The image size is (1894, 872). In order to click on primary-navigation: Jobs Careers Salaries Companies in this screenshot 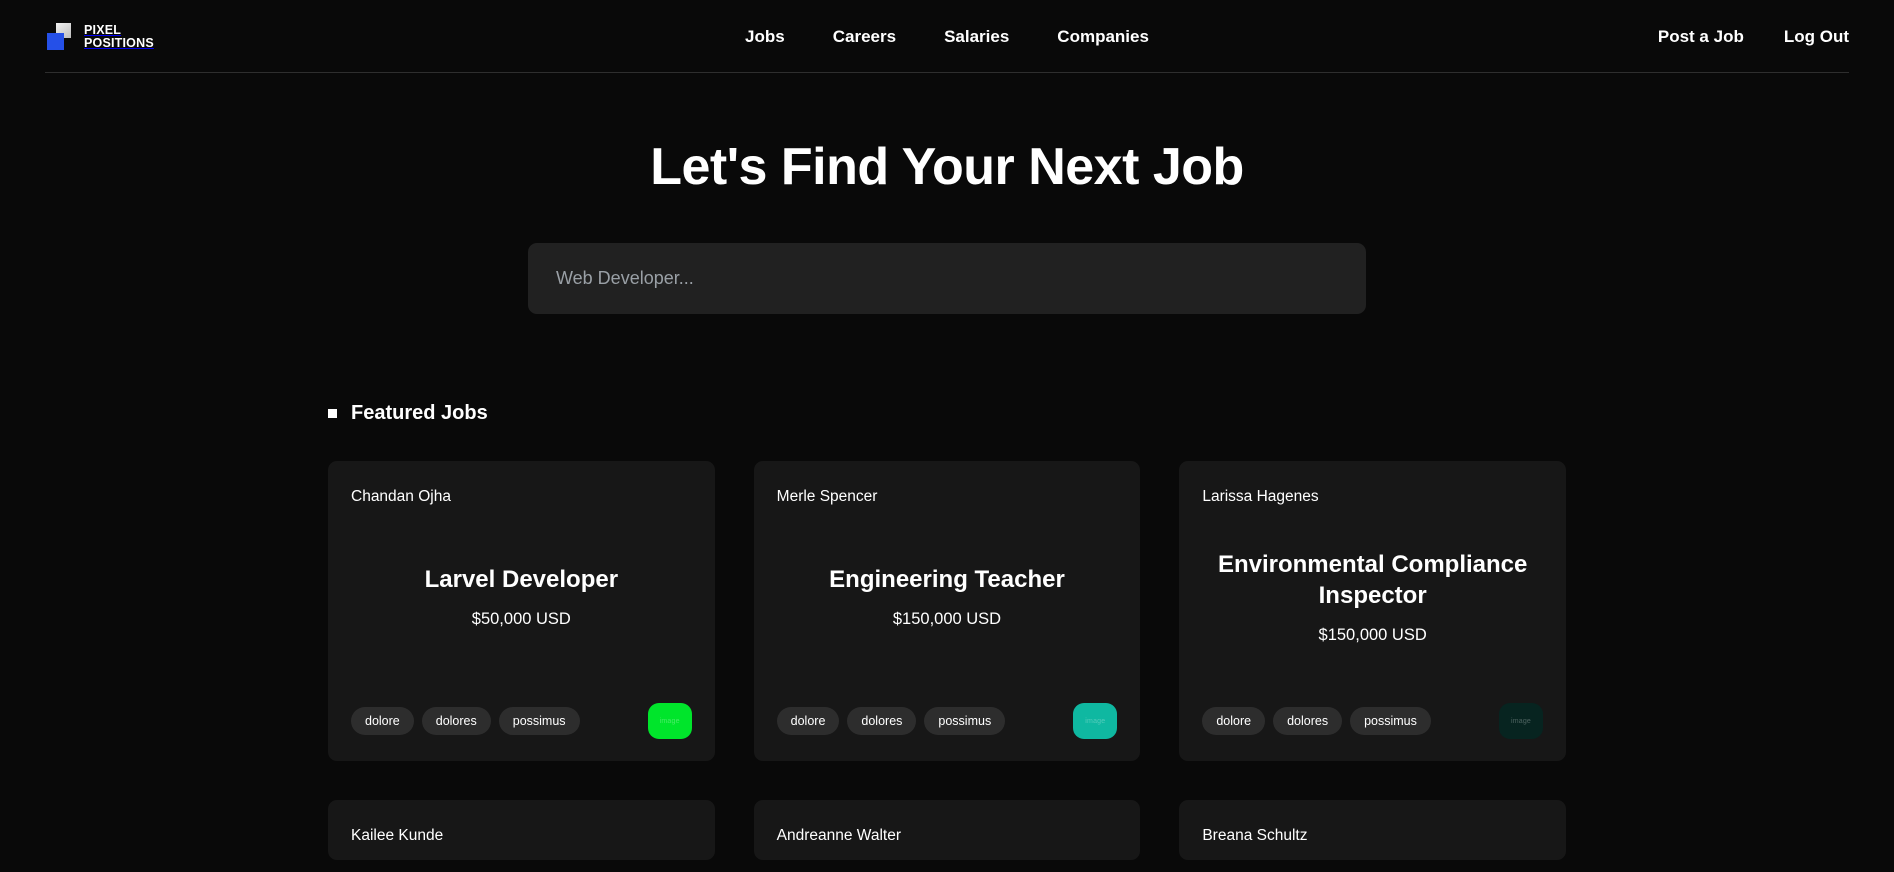, I will do `click(947, 37)`.